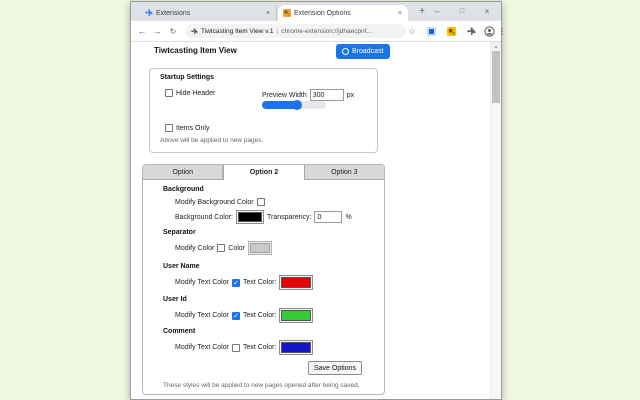  I want to click on transparency-unit: %, so click(348, 217).